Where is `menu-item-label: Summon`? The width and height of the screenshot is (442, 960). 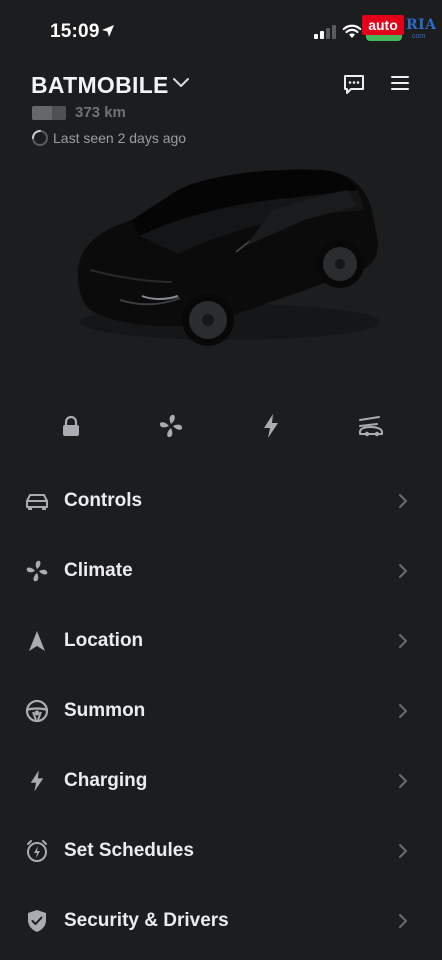 menu-item-label: Summon is located at coordinates (105, 710).